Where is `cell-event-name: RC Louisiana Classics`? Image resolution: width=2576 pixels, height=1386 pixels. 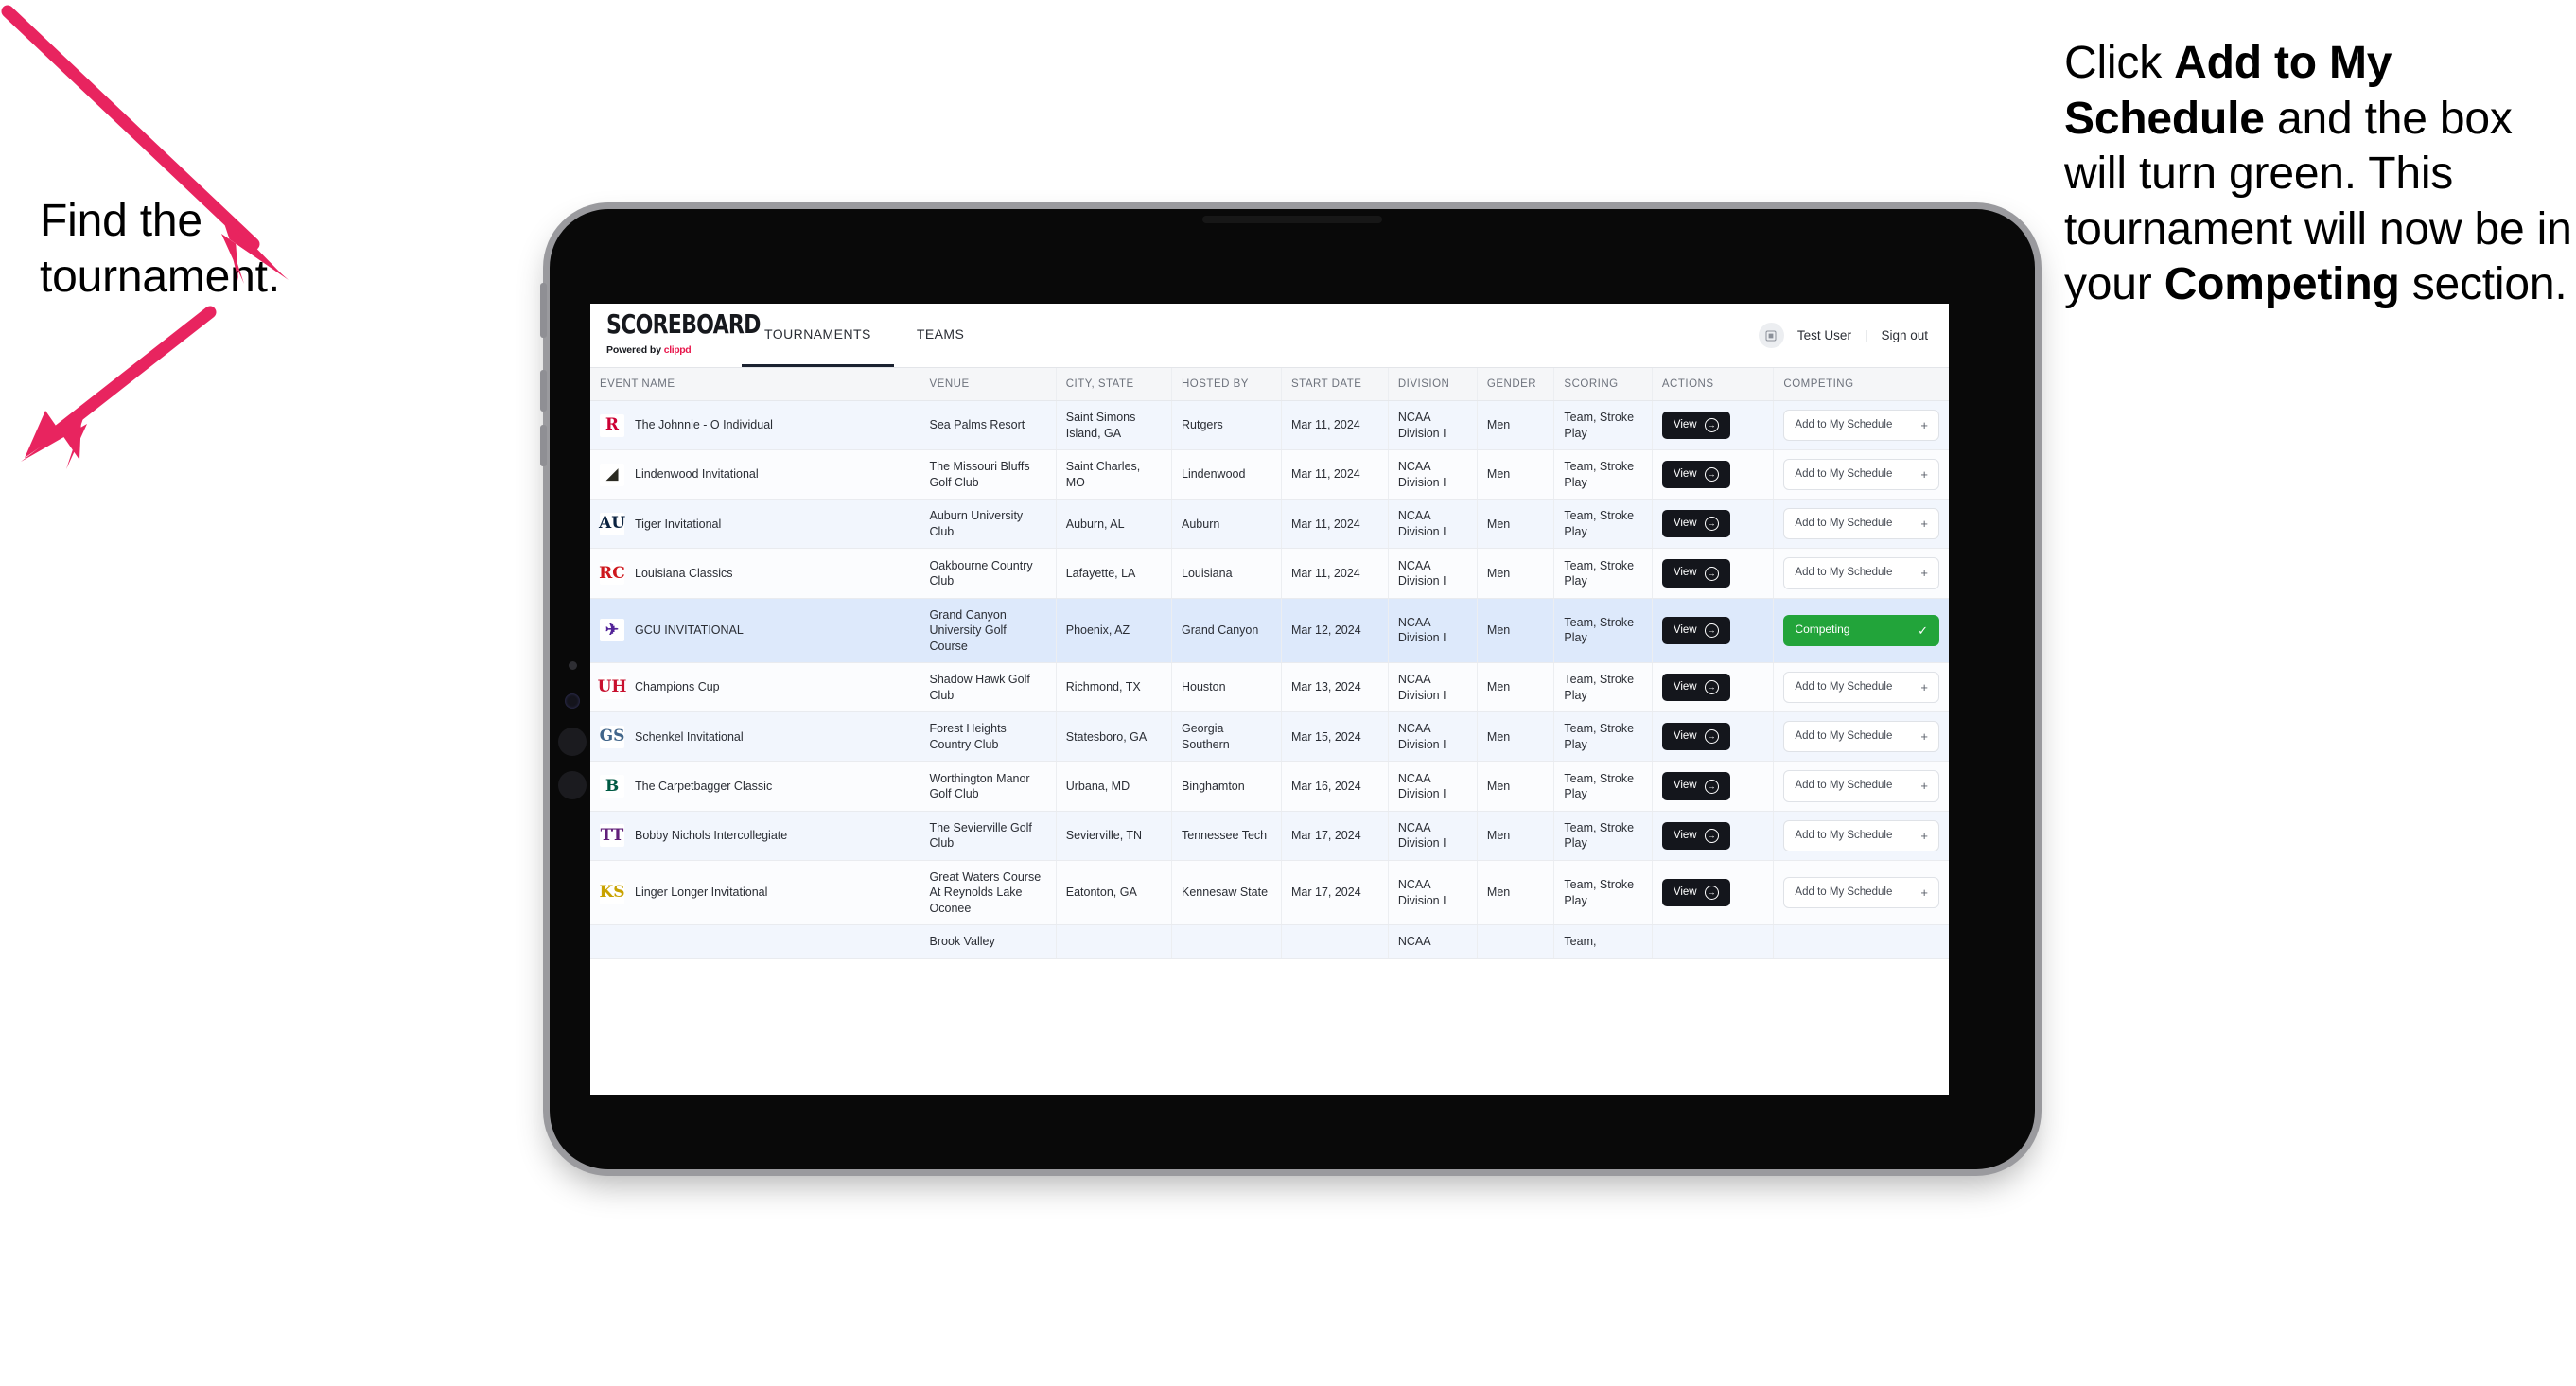
cell-event-name: RC Louisiana Classics is located at coordinates (755, 573).